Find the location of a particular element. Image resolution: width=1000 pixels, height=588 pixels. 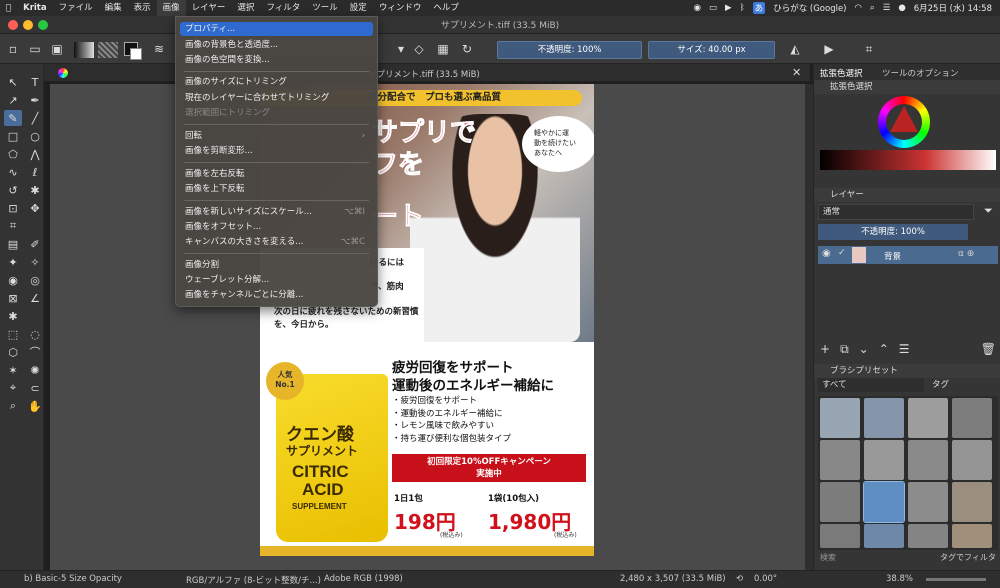

menu-item-trim-to-image: 画像のサイズにトリミング is located at coordinates (276, 82).